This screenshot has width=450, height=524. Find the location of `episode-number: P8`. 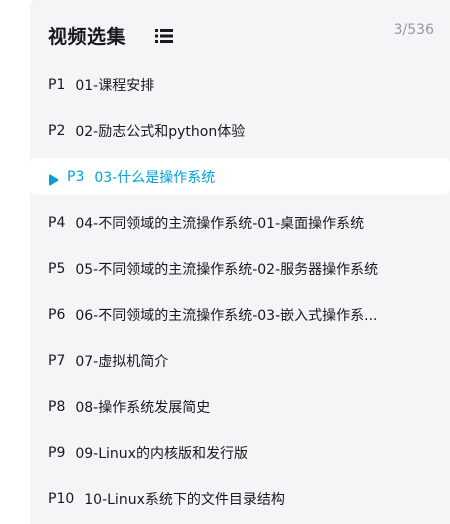

episode-number: P8 is located at coordinates (57, 406).